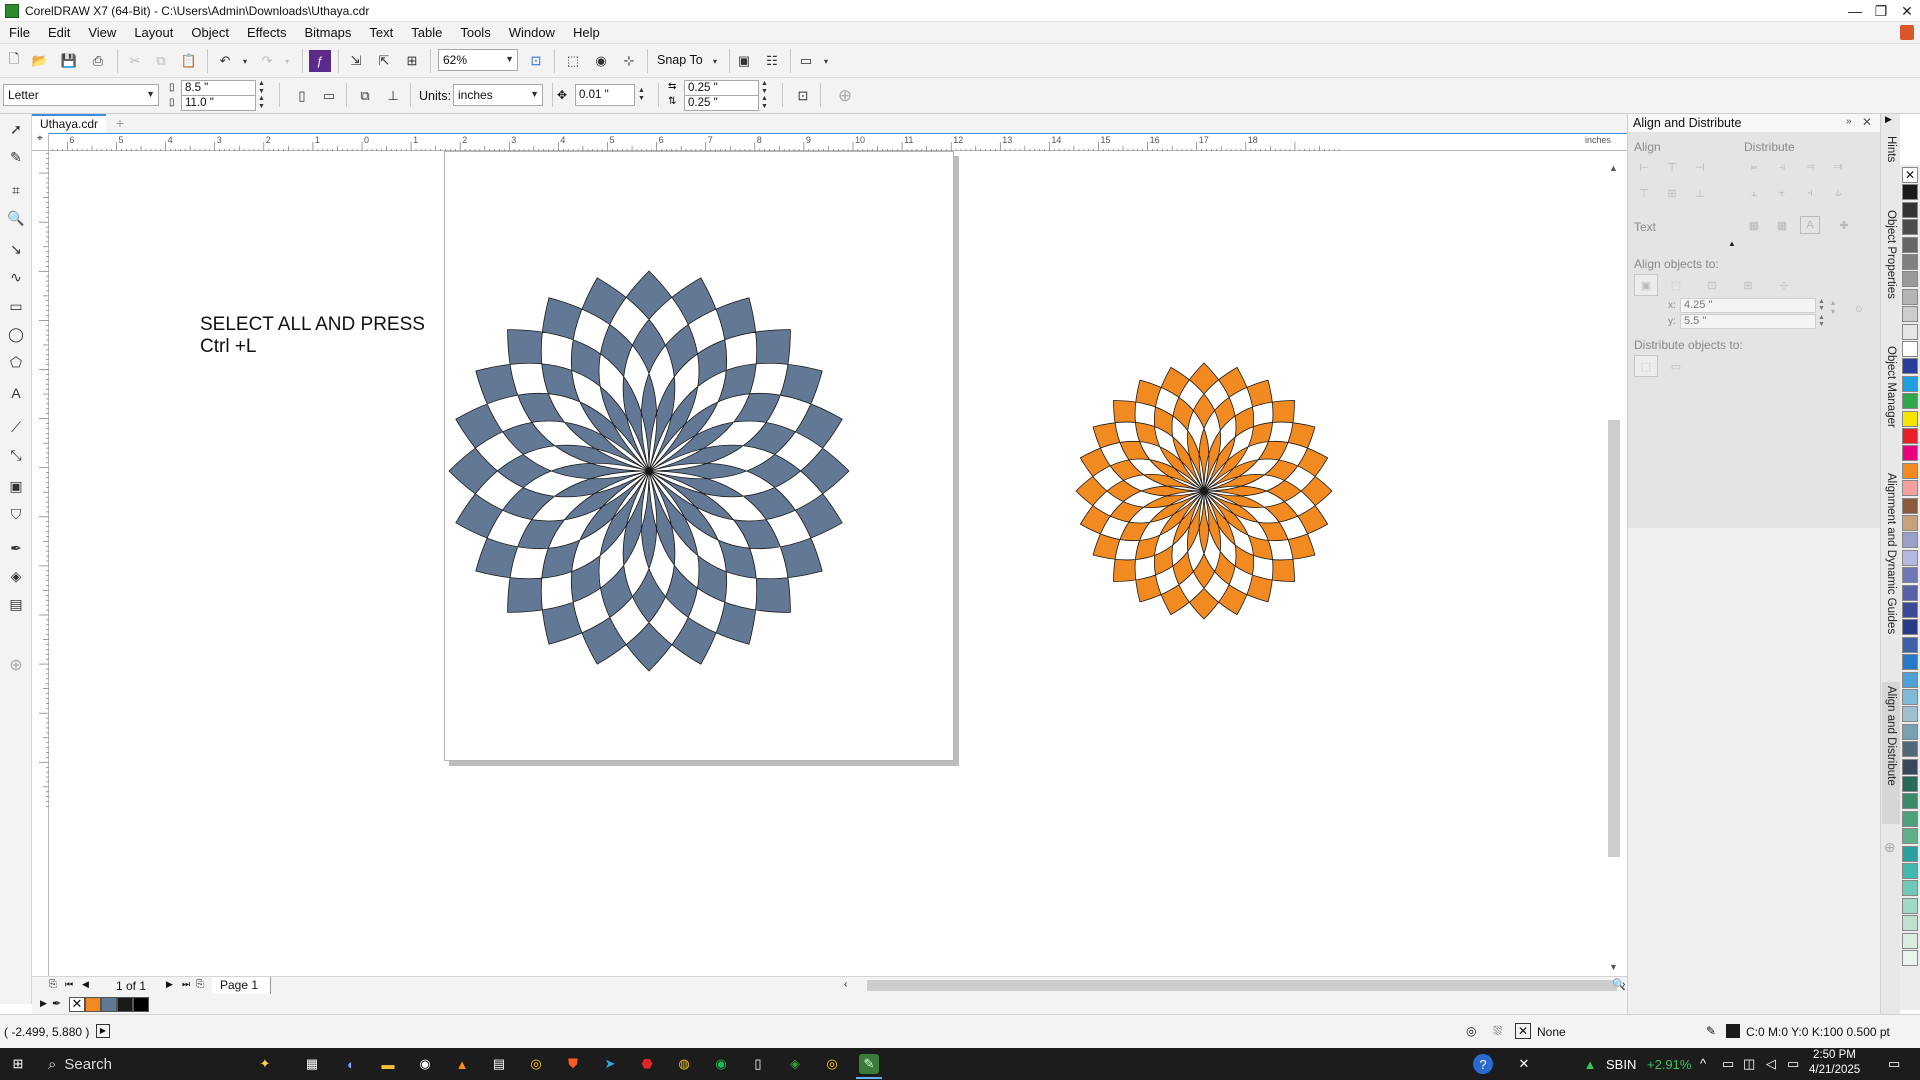 This screenshot has height=1080, width=1920. I want to click on distribute-to-selection-icon: ⬚, so click(1646, 366).